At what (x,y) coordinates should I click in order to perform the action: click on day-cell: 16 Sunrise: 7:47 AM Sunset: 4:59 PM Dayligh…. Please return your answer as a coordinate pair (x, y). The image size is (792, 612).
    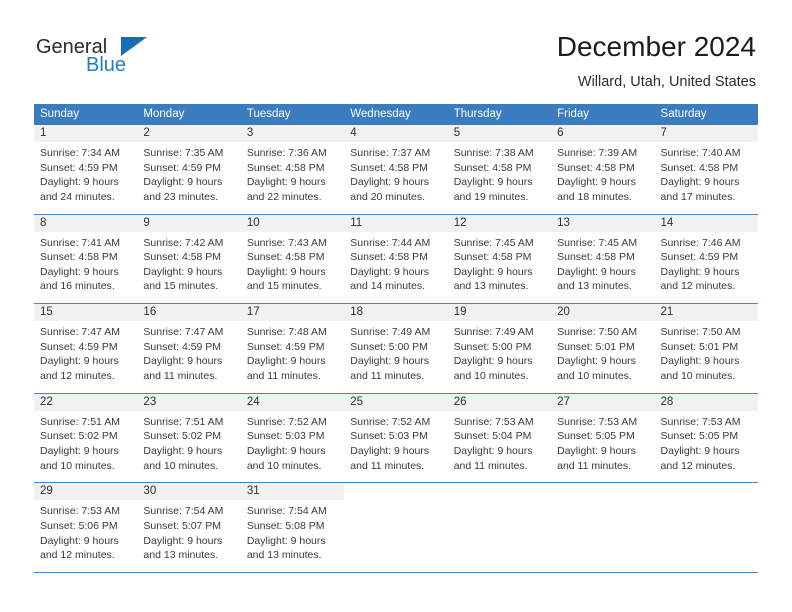
    Looking at the image, I should click on (189, 348).